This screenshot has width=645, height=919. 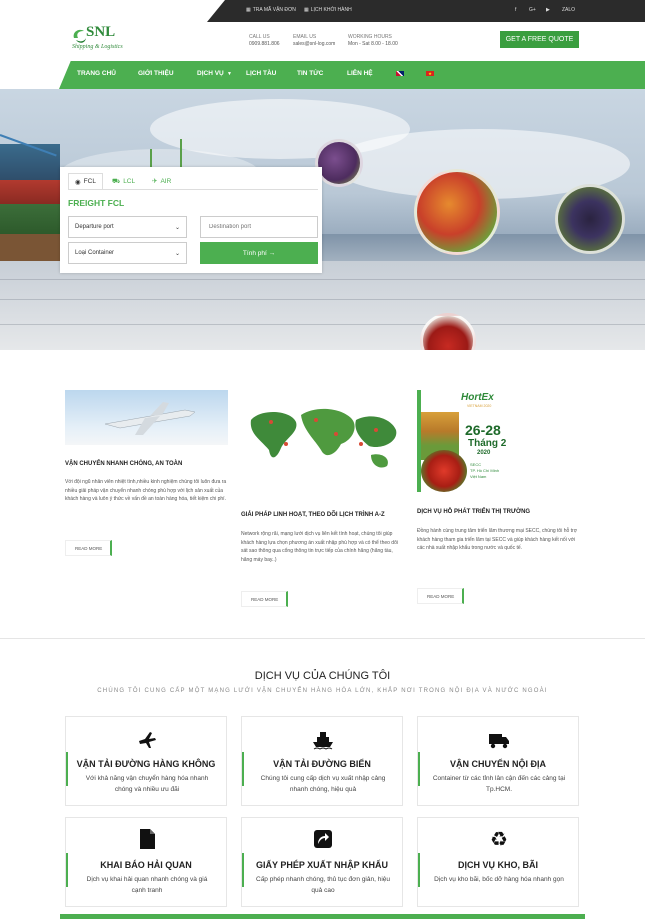 I want to click on departure-port-select: Departure port ⌄, so click(x=127, y=227).